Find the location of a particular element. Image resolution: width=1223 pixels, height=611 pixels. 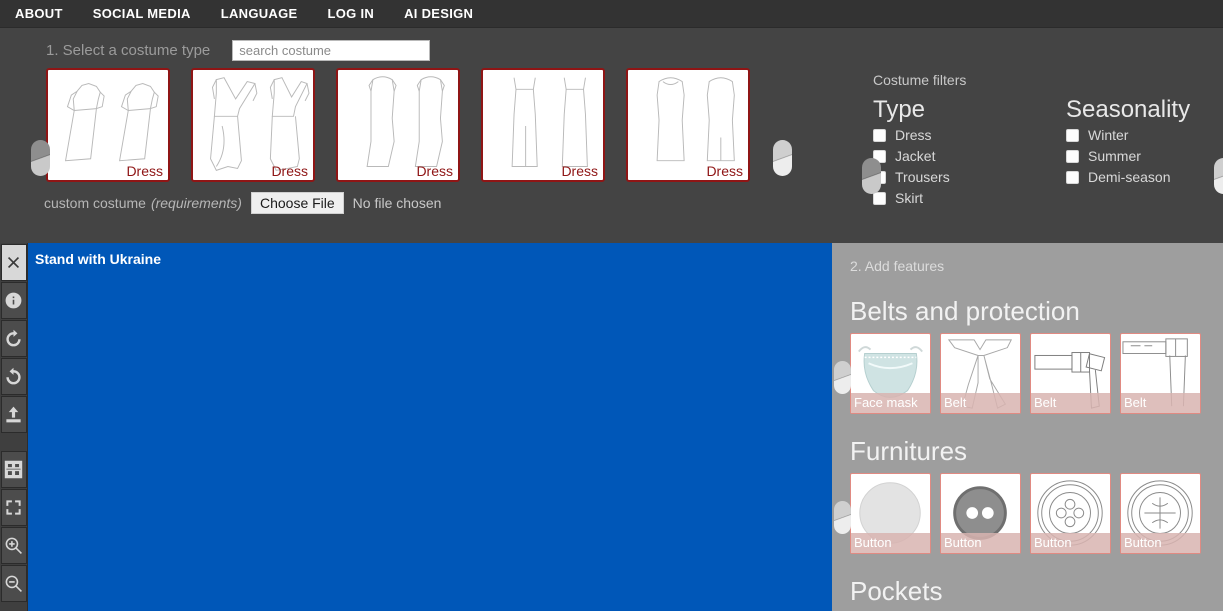

filter-option-label: Jacket is located at coordinates (915, 156).